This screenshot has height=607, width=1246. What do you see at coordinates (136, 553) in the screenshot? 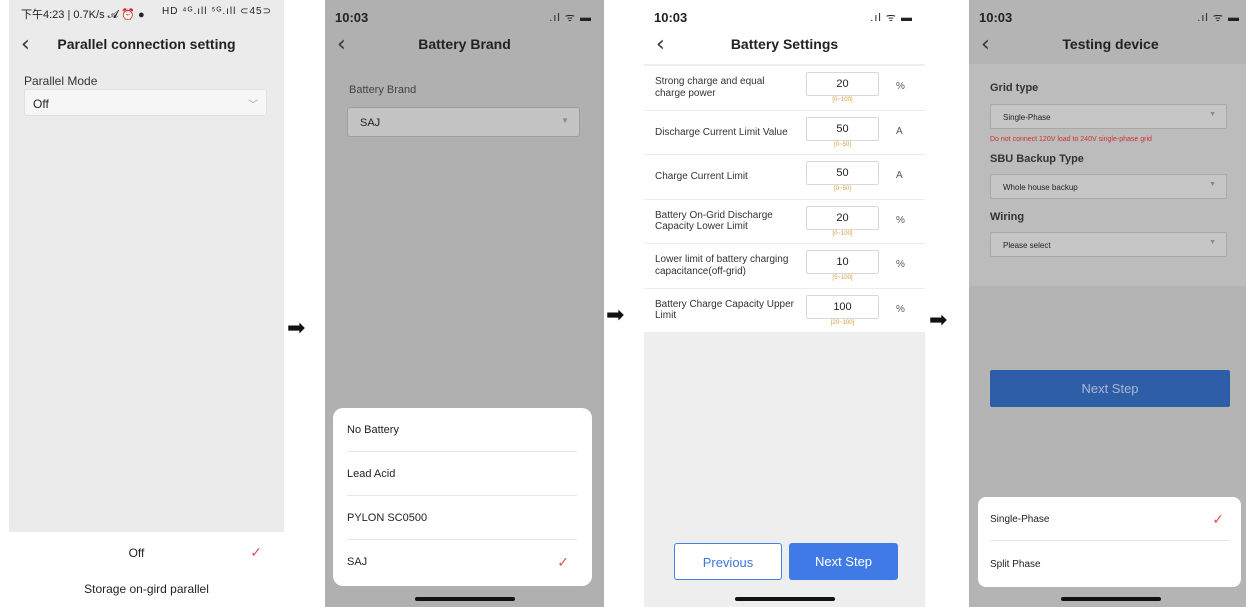
I see `option-label: Off` at bounding box center [136, 553].